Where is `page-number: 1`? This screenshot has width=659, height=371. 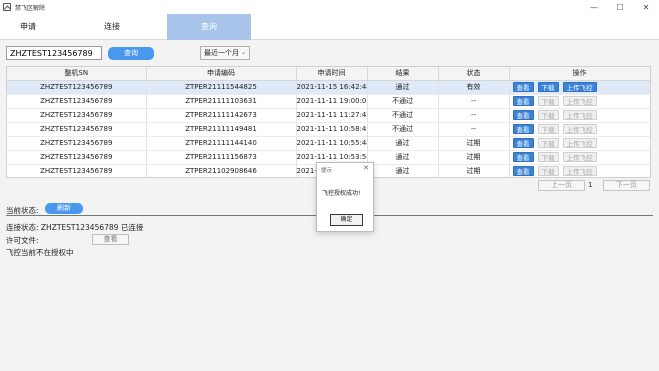 page-number: 1 is located at coordinates (590, 185).